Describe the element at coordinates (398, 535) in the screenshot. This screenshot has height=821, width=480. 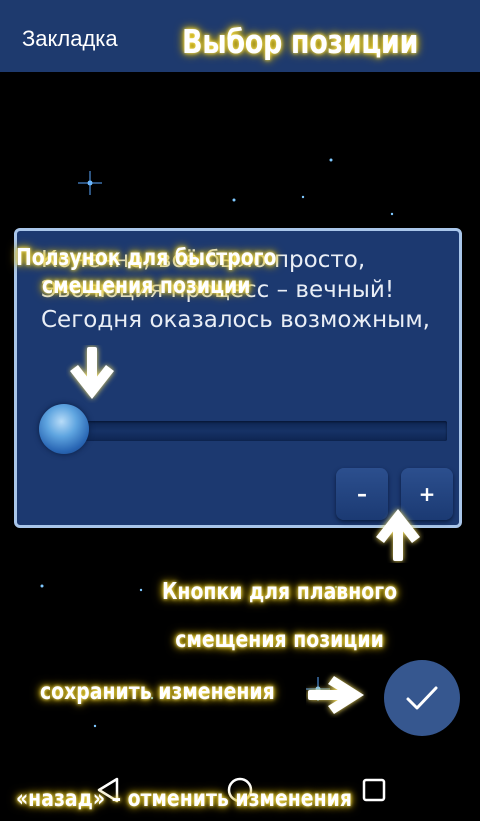
I see `arrow-up-icon` at that location.